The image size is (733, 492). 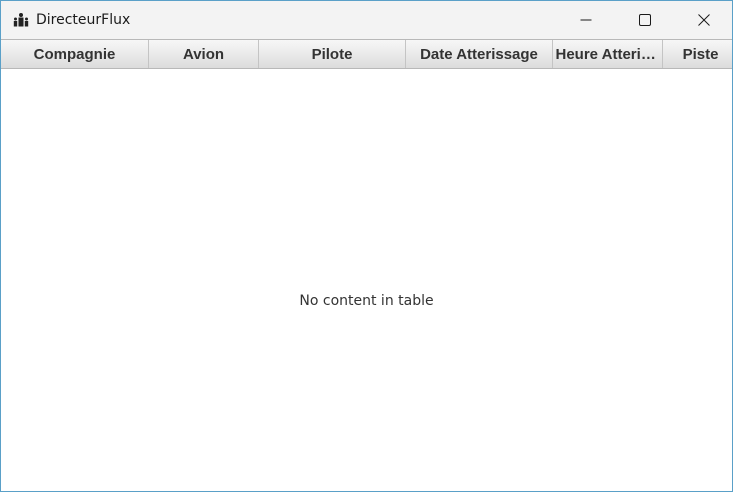 What do you see at coordinates (83, 20) in the screenshot?
I see `window-title: DirecteurFlux` at bounding box center [83, 20].